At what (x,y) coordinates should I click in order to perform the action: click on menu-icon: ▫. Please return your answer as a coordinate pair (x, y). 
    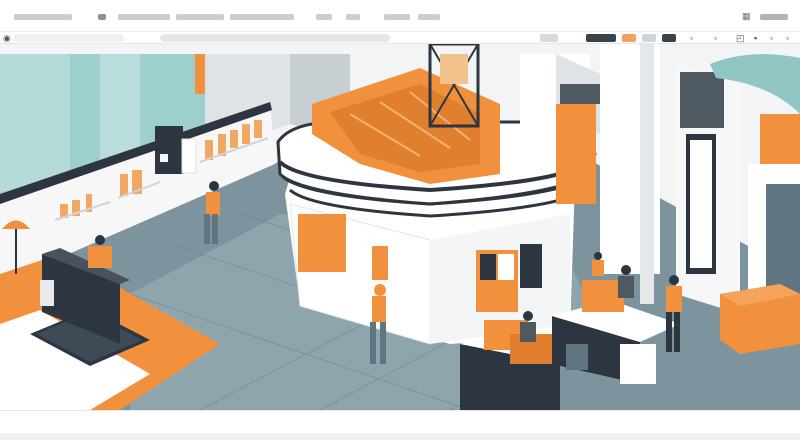
    Looking at the image, I should click on (771, 38).